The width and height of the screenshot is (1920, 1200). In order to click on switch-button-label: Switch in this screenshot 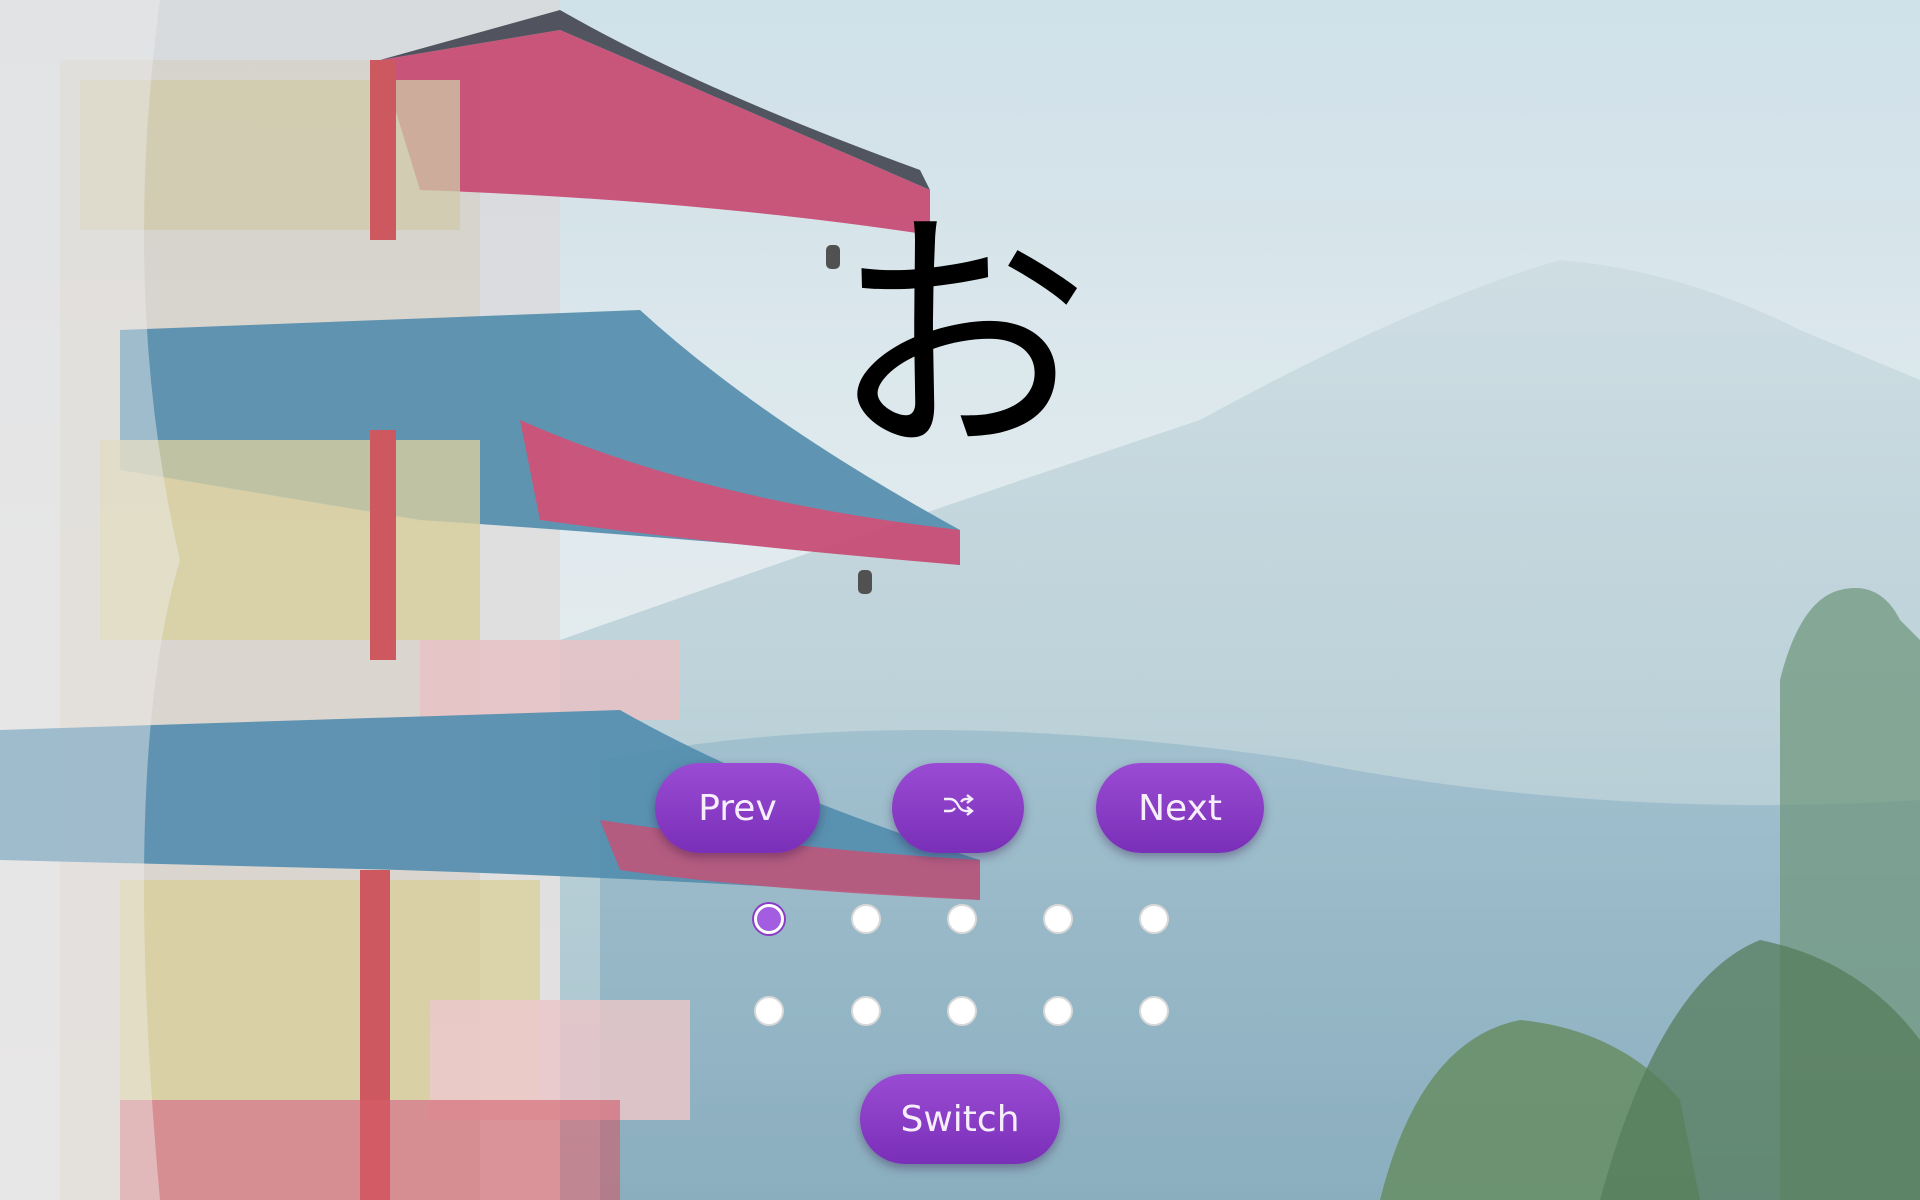, I will do `click(960, 1119)`.